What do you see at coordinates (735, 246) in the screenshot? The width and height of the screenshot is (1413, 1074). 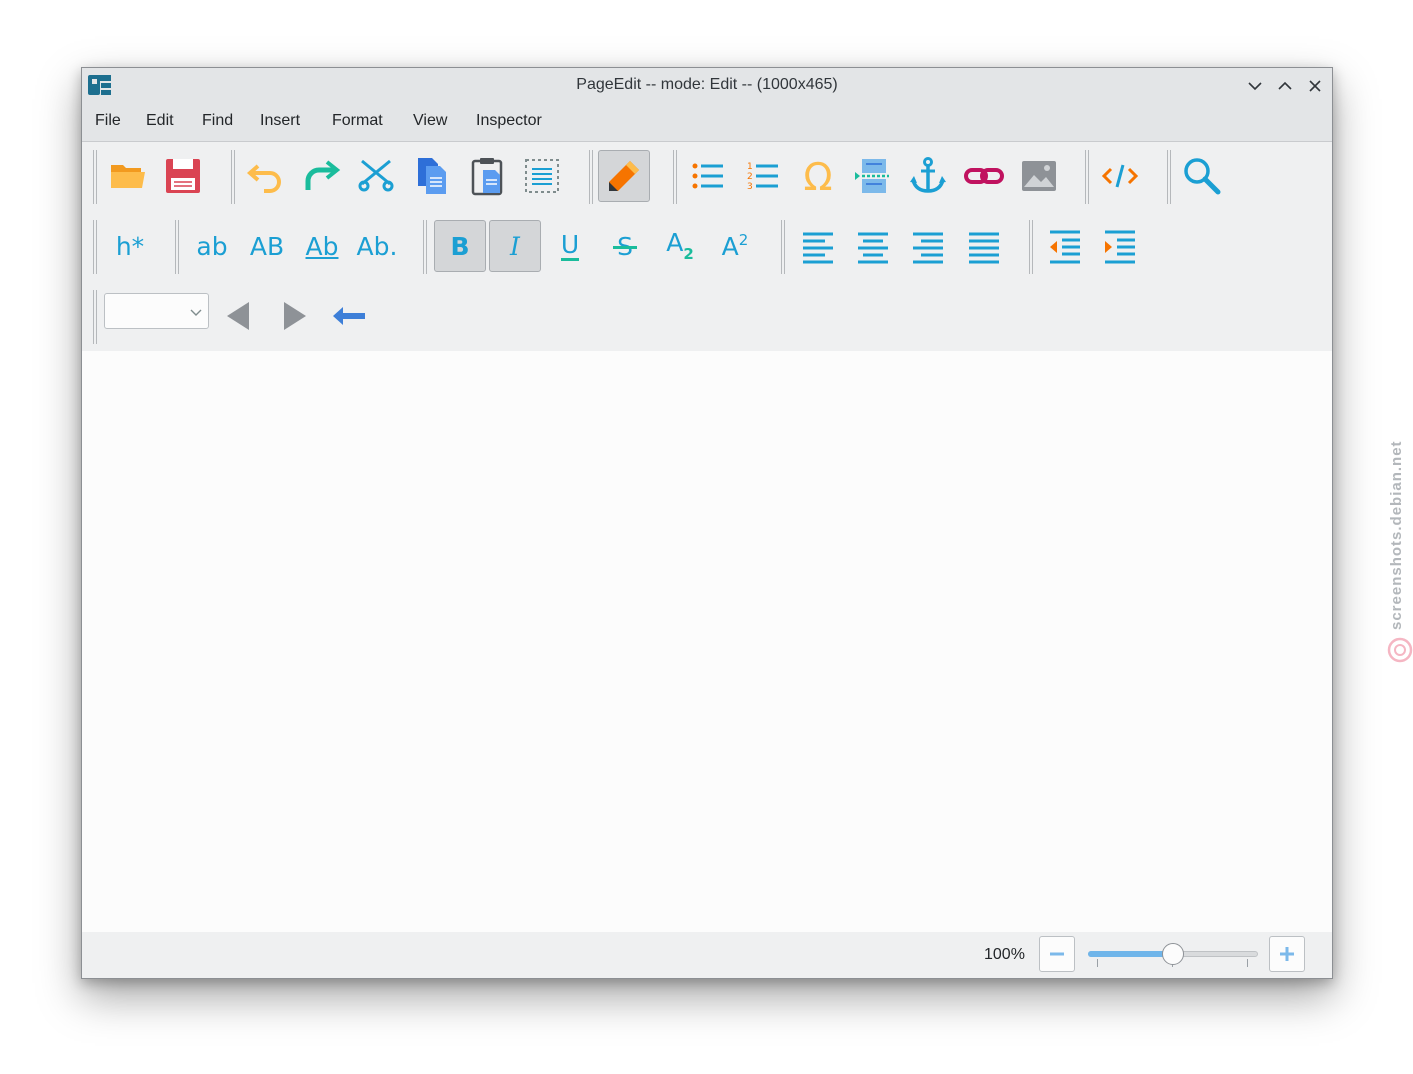 I see `superscript-button: A2` at bounding box center [735, 246].